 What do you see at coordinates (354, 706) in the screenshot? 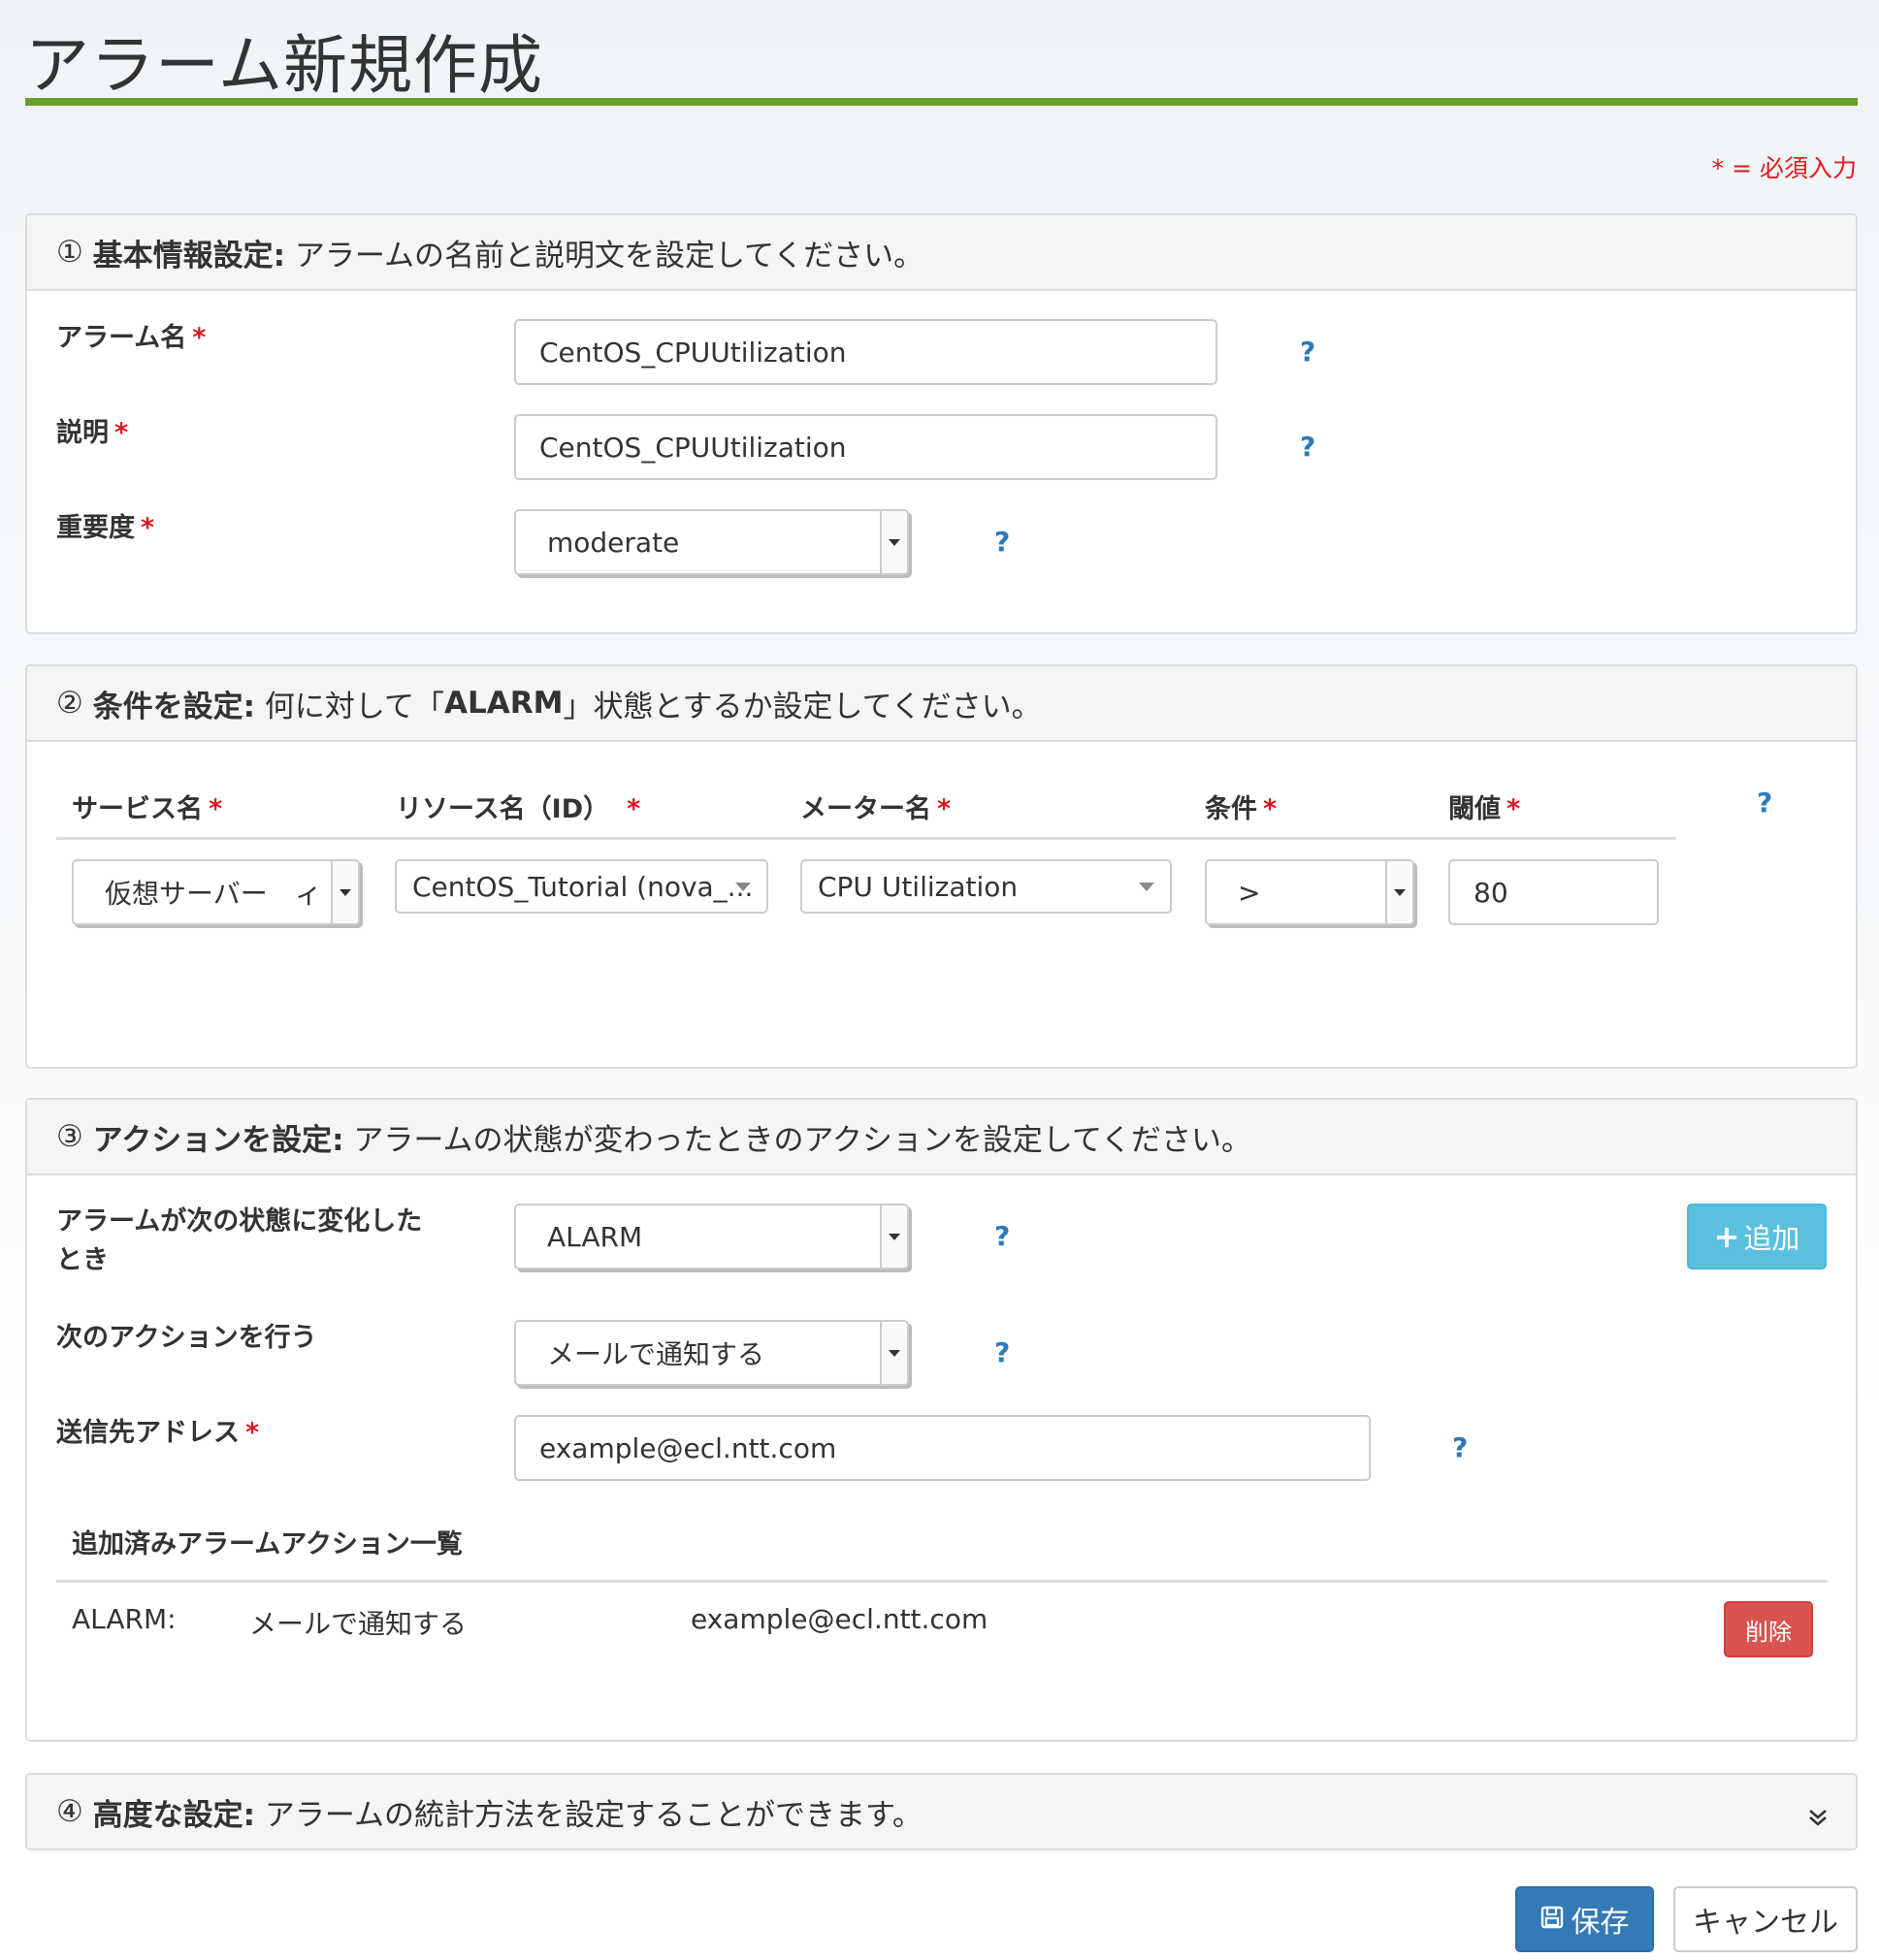
I see `section-description-pre: 何に対して「` at bounding box center [354, 706].